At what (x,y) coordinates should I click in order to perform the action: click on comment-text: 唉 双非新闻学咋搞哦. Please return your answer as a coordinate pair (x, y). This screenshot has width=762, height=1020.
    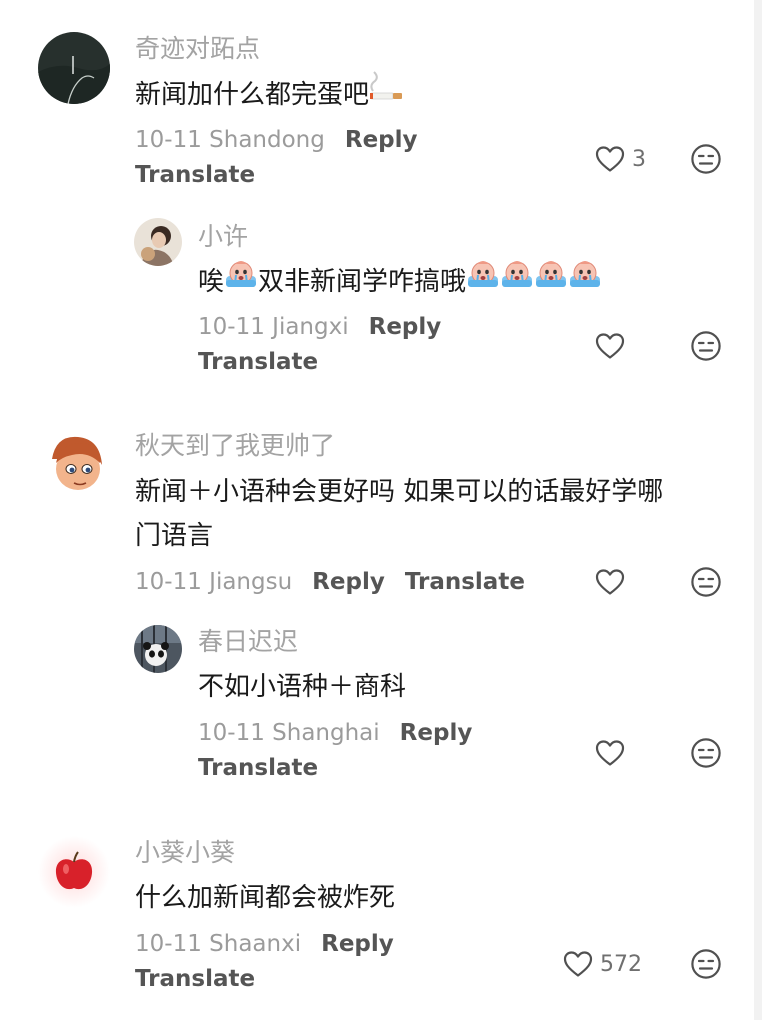
    Looking at the image, I should click on (400, 282).